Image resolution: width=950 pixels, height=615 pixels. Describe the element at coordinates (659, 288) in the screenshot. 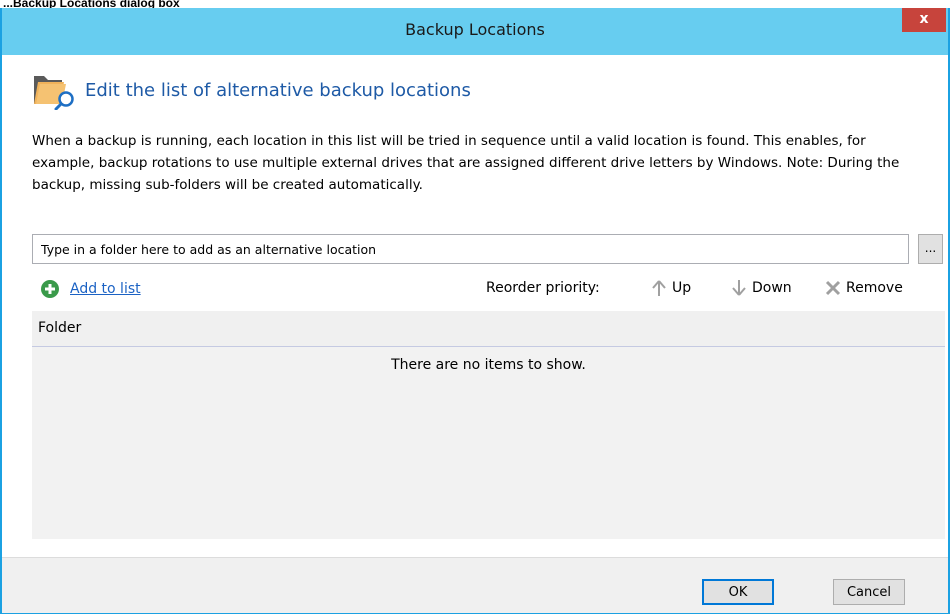

I see `arrow-up-icon` at that location.